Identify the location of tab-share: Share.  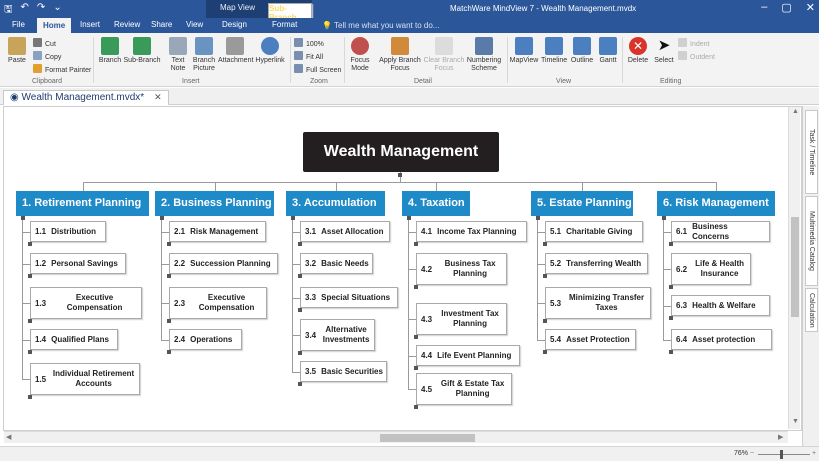
(161, 24).